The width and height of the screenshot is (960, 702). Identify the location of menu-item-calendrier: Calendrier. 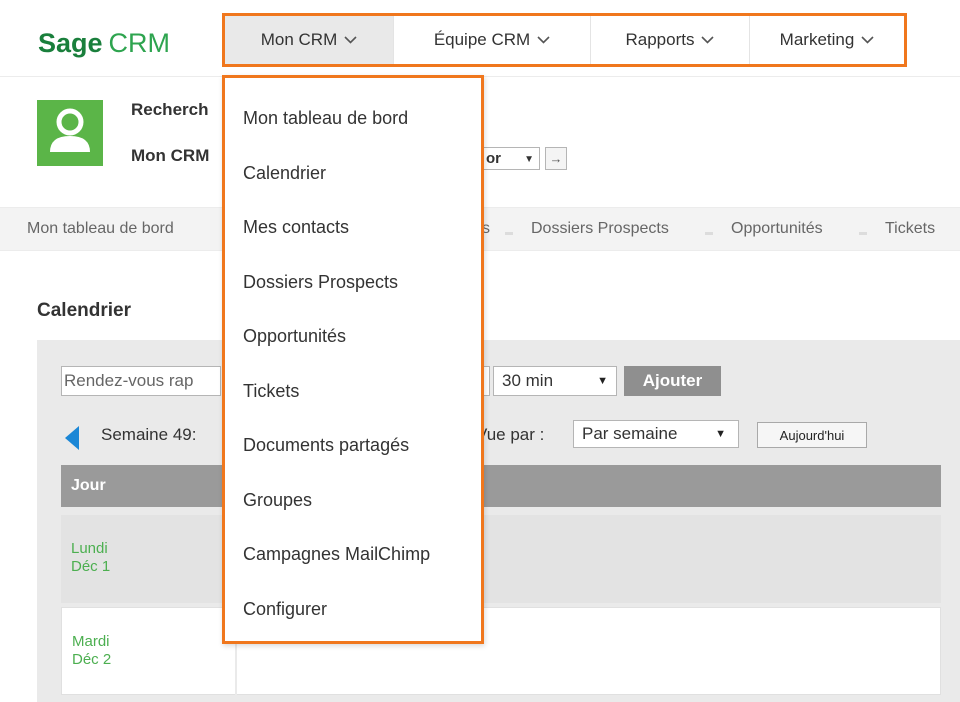
(284, 173).